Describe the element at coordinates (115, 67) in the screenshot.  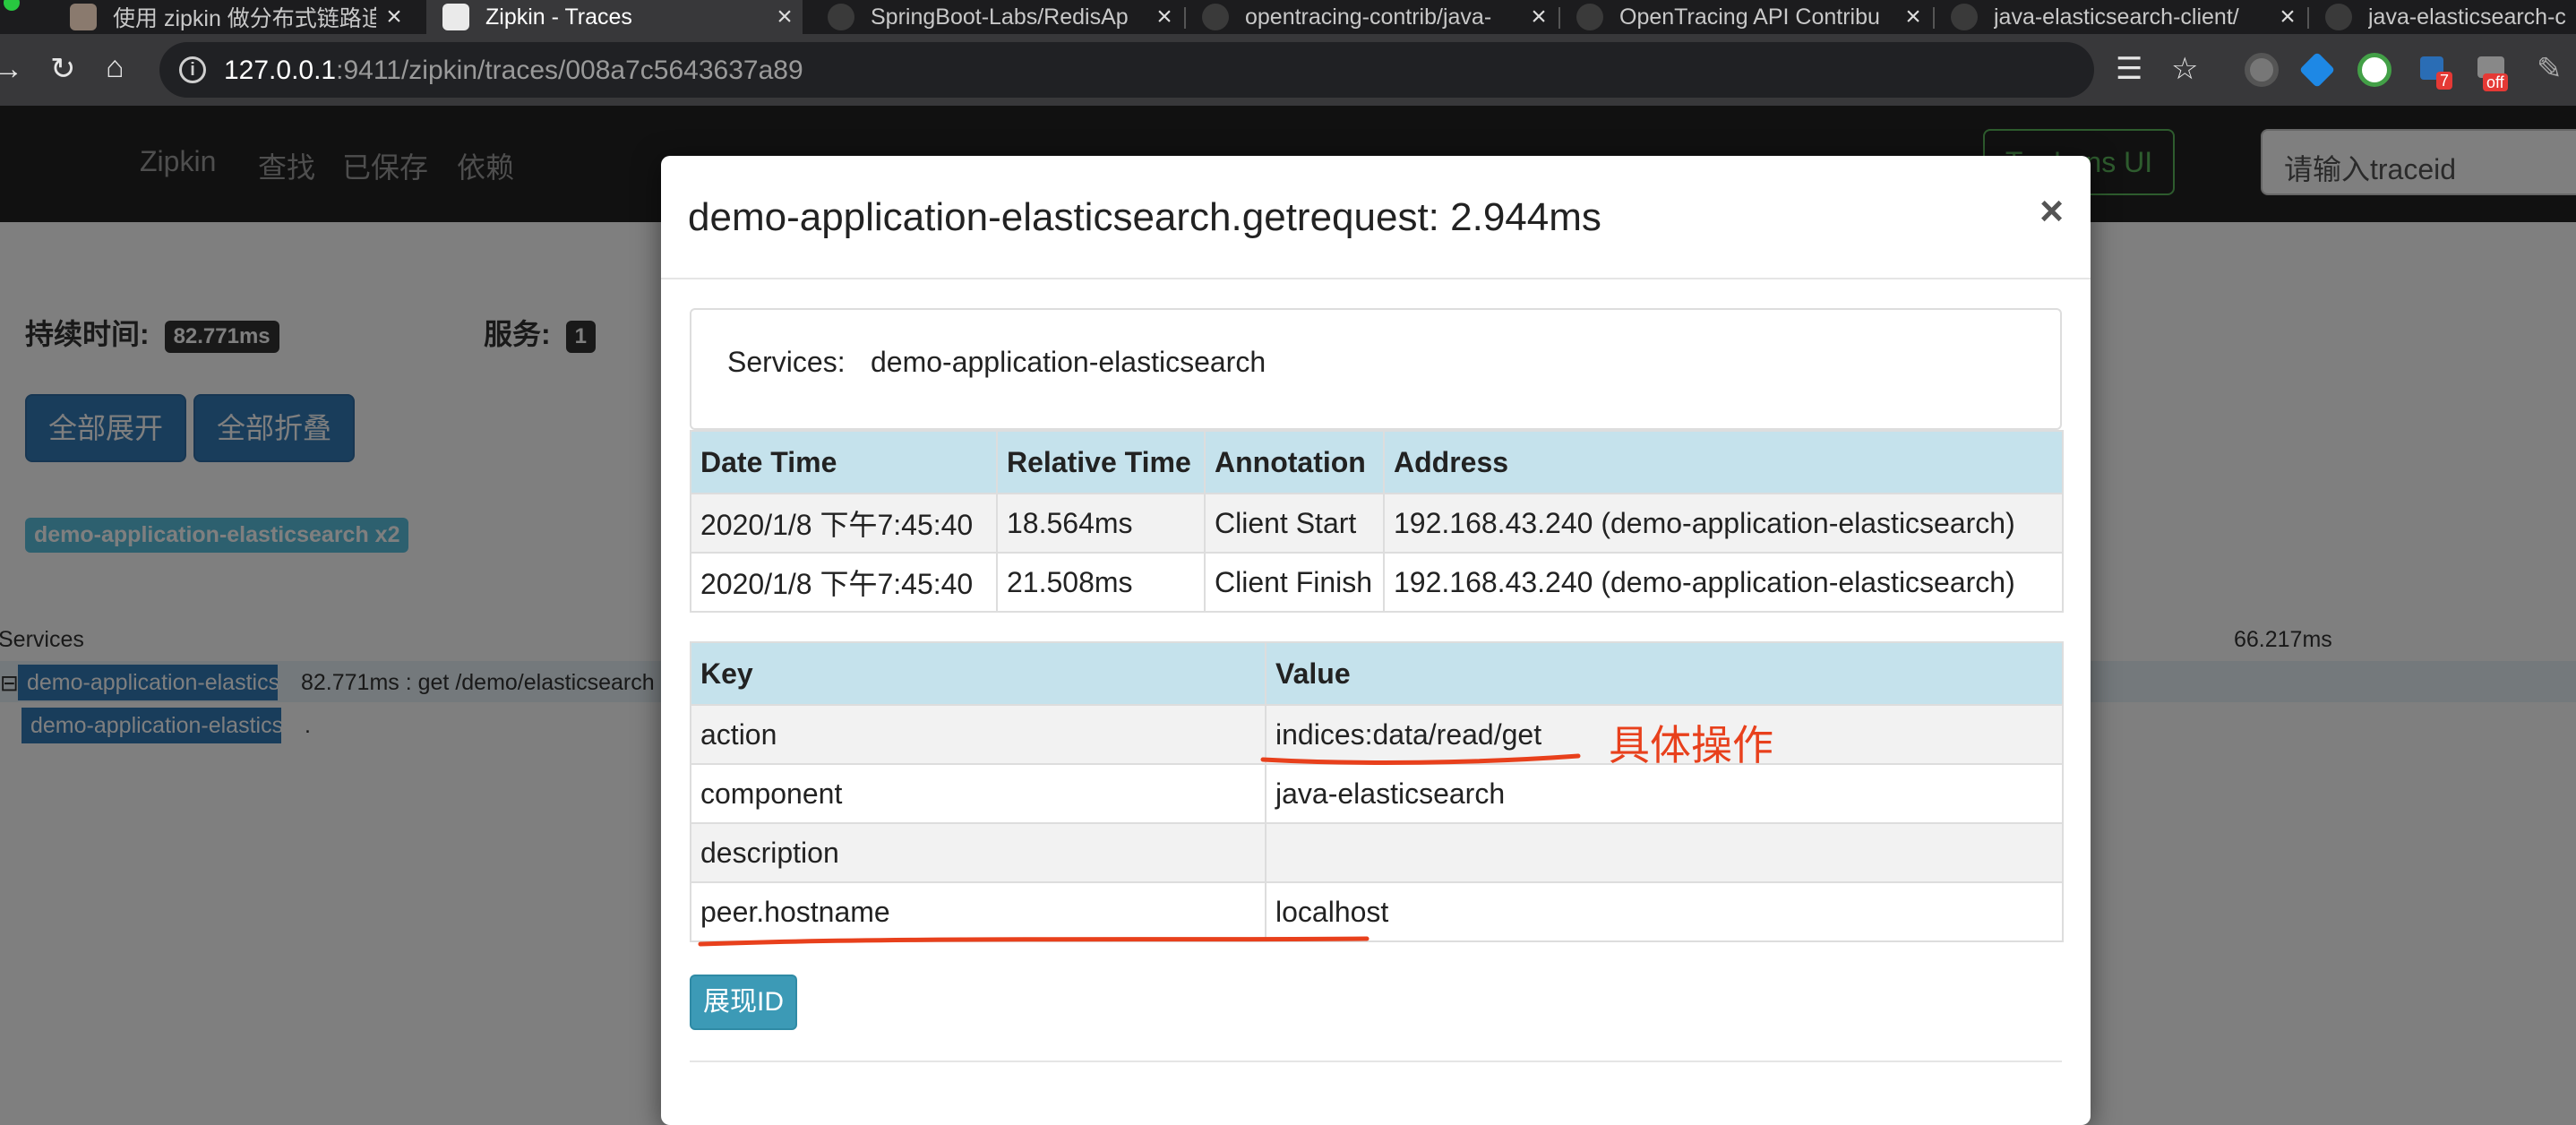
I see `home-icon: ⌂` at that location.